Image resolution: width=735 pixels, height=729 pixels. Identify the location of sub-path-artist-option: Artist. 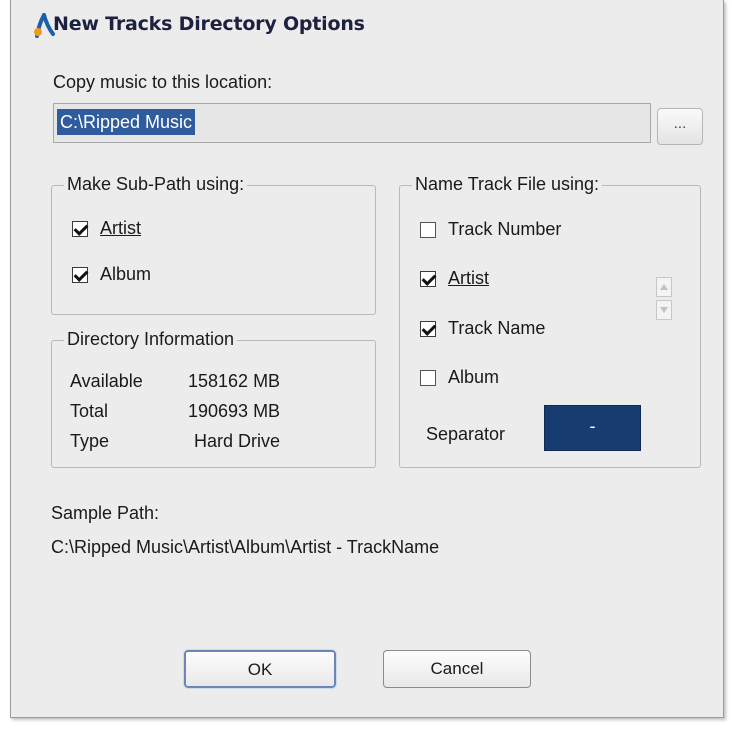
(106, 228).